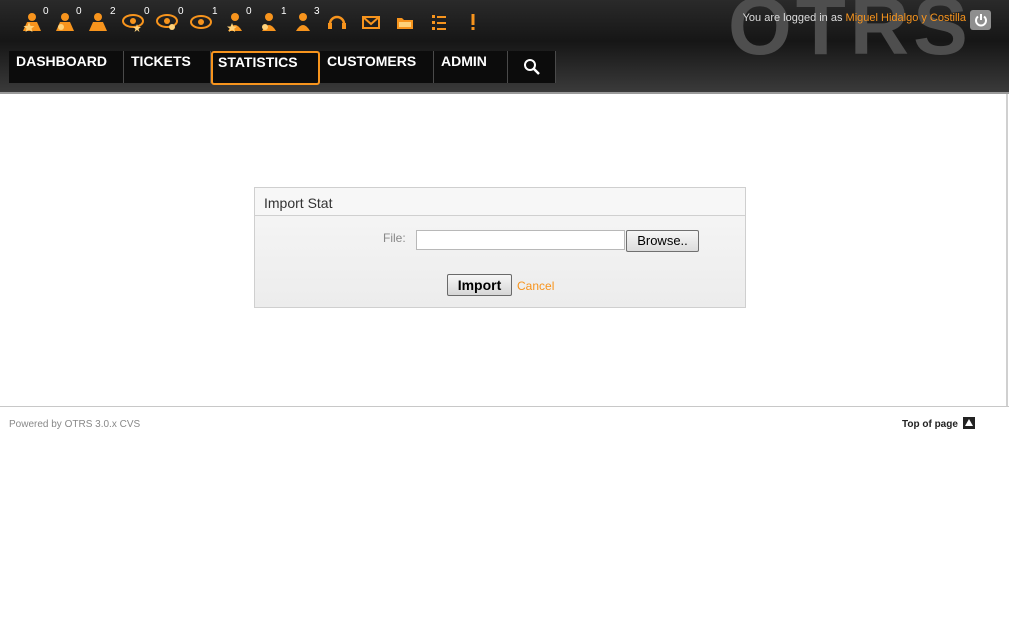 The image size is (1009, 644). Describe the element at coordinates (66, 67) in the screenshot. I see `nav-dashboard: DASHBOARD` at that location.